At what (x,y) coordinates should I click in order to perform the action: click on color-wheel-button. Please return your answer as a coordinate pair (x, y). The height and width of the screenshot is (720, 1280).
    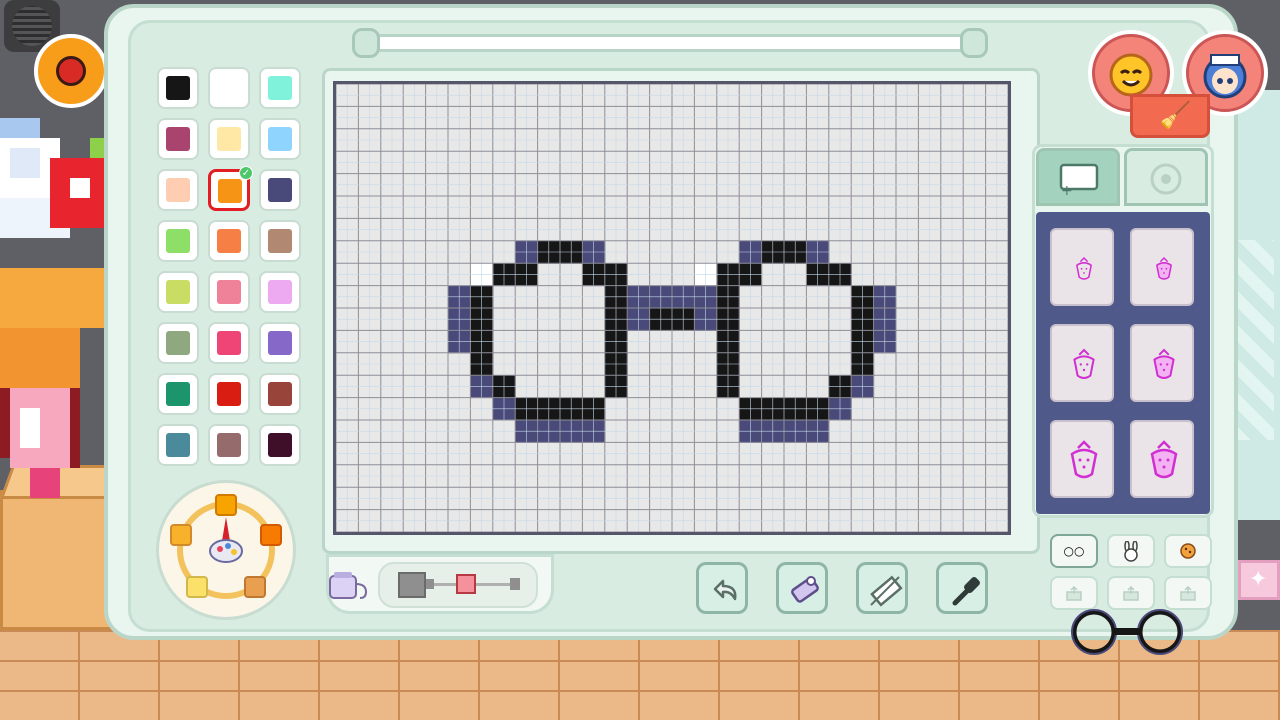
    Looking at the image, I should click on (226, 550).